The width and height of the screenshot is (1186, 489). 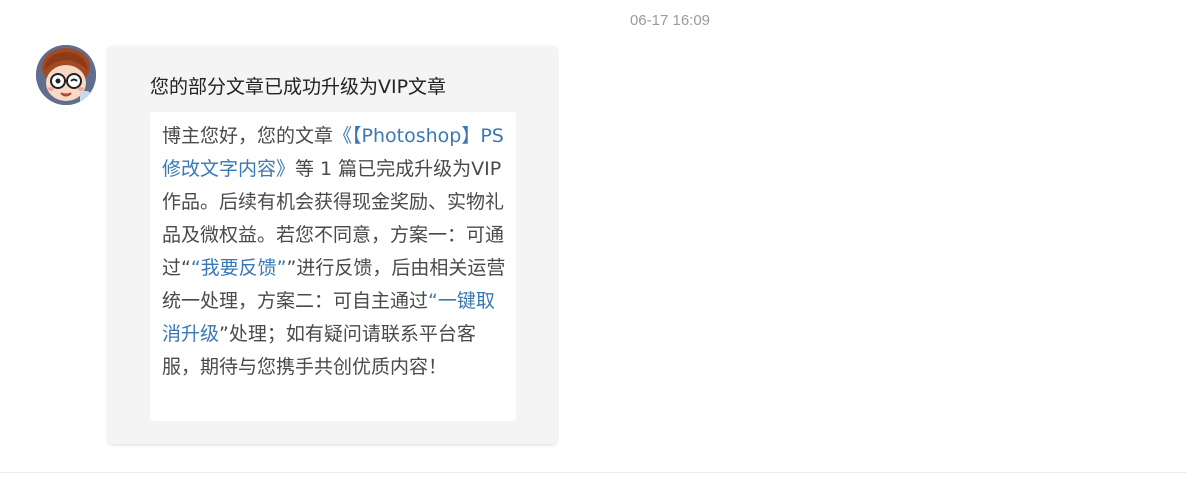 I want to click on feedback-link: “我要反馈”, so click(x=239, y=268).